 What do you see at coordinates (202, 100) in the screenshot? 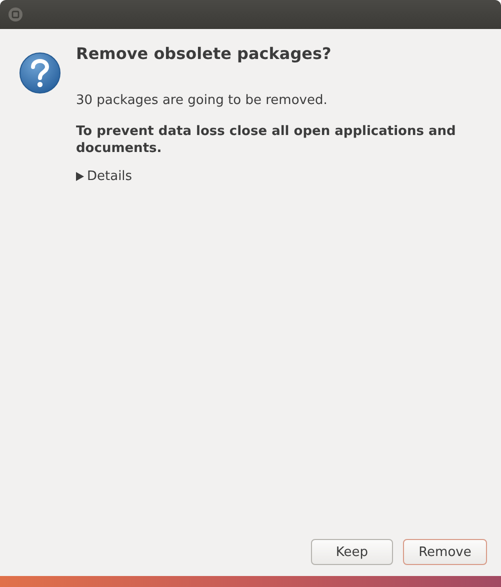
I see `message-text: 30 packages are going to be removed.` at bounding box center [202, 100].